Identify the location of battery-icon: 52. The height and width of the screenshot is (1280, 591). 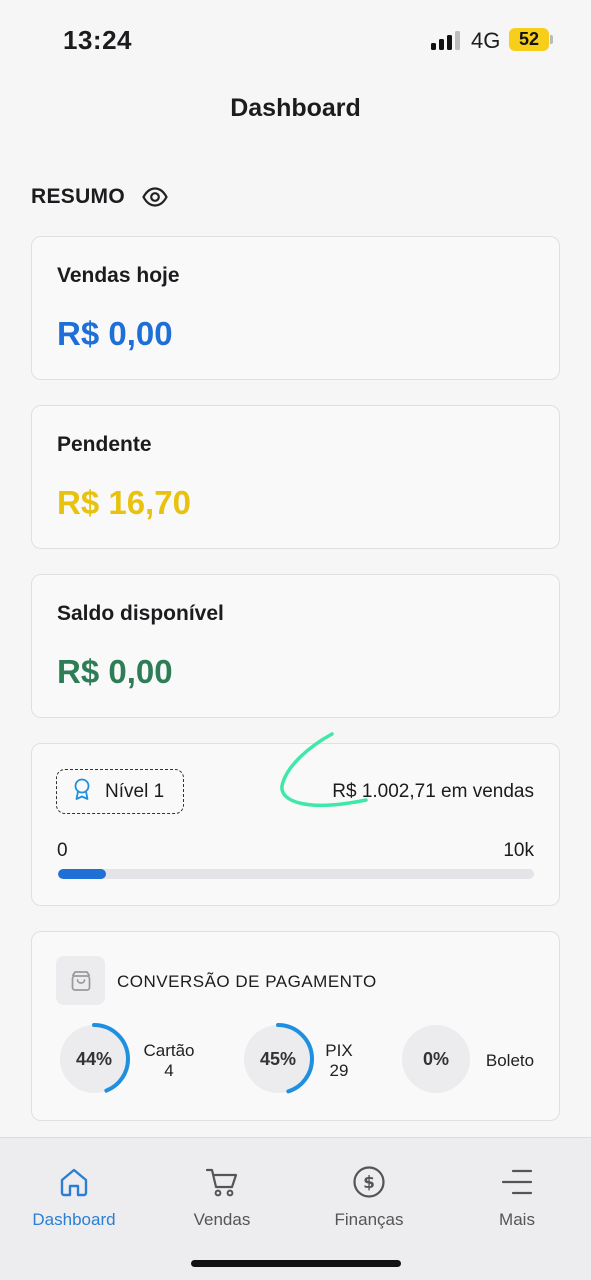
(529, 39).